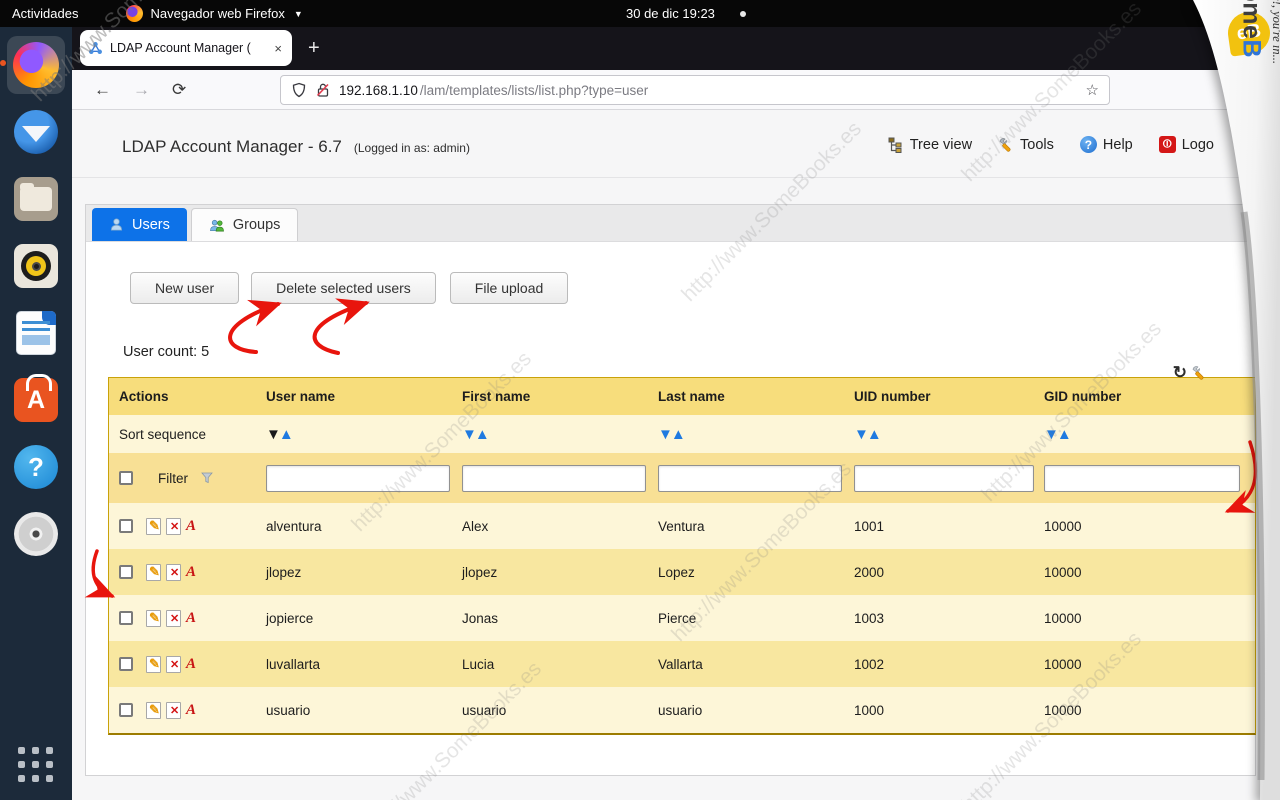 The image size is (1280, 800). What do you see at coordinates (244, 224) in the screenshot?
I see `tab-groups: Groups` at bounding box center [244, 224].